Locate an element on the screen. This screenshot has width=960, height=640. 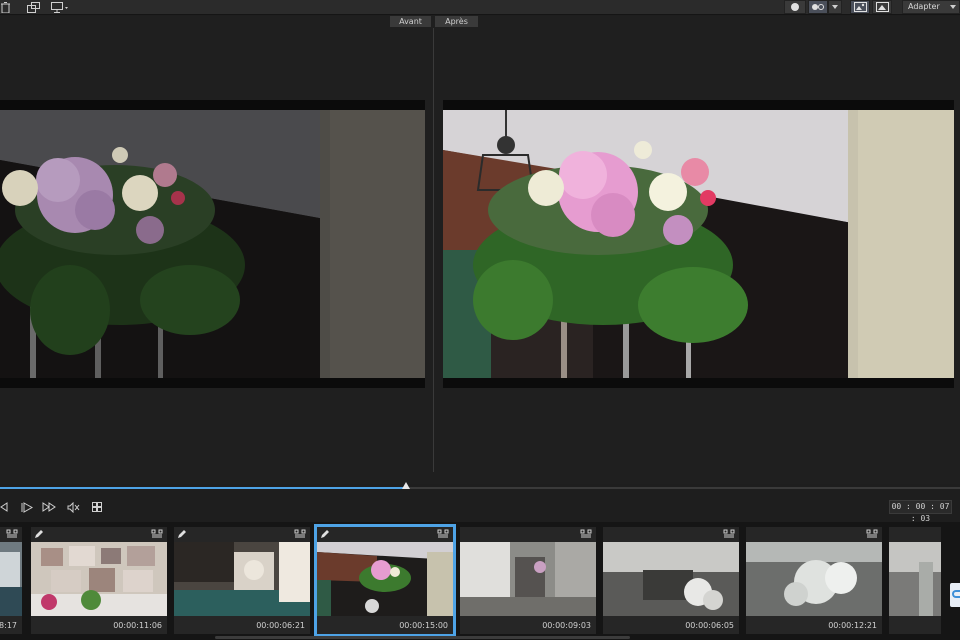
clip-duration: 00:00:09:03 is located at coordinates (528, 626).